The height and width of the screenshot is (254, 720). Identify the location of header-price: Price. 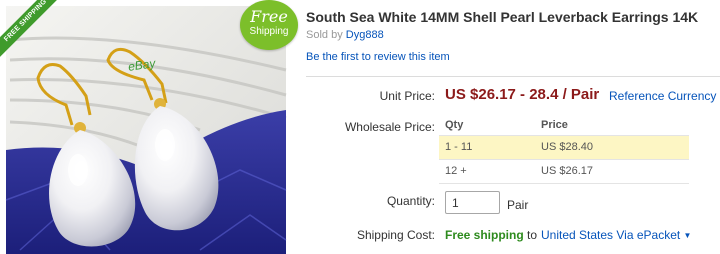
(554, 125).